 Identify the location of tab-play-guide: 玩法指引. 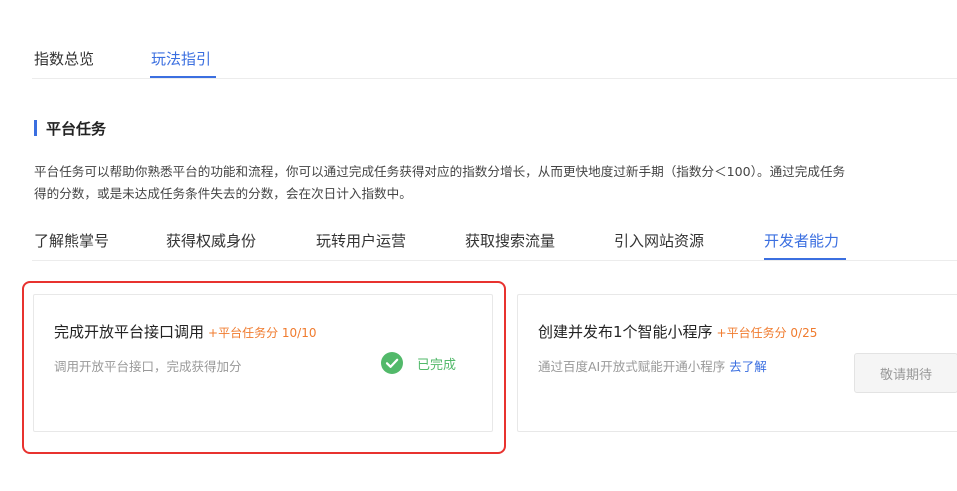
(181, 58).